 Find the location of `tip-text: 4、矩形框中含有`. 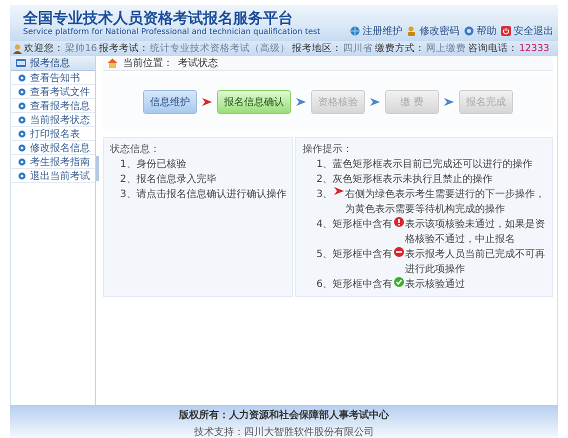

tip-text: 4、矩形框中含有 is located at coordinates (354, 225).